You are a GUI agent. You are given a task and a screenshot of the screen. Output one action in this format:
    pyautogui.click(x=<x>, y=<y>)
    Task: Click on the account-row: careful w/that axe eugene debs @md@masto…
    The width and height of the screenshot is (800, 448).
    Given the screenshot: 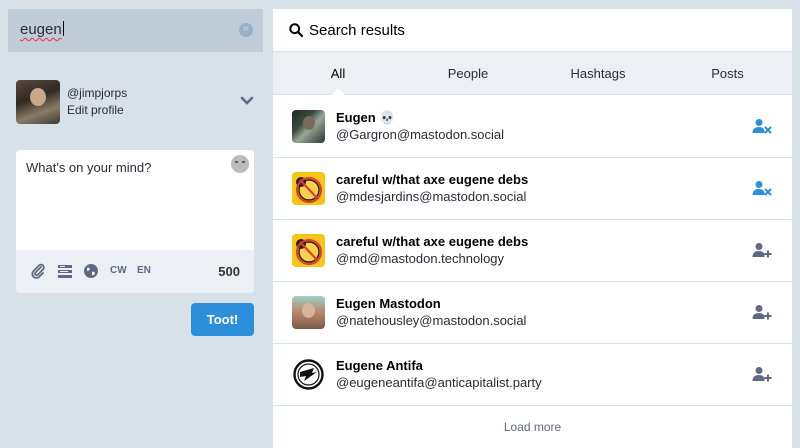 What is the action you would take?
    pyautogui.click(x=532, y=251)
    